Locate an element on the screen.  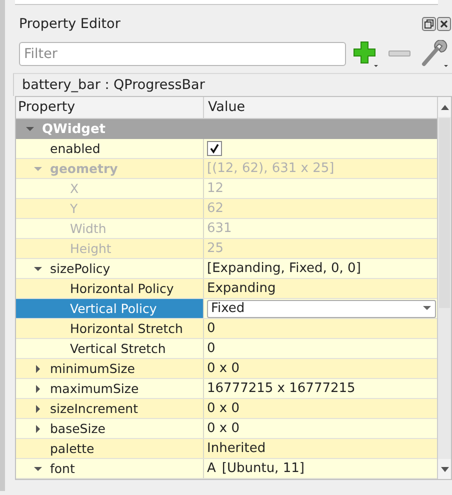
float-icon is located at coordinates (429, 24).